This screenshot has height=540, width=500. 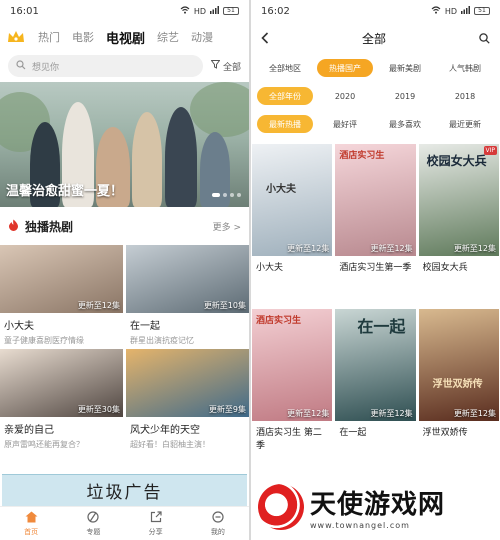 I want to click on filter-chip: 最新美剧, so click(x=405, y=68).